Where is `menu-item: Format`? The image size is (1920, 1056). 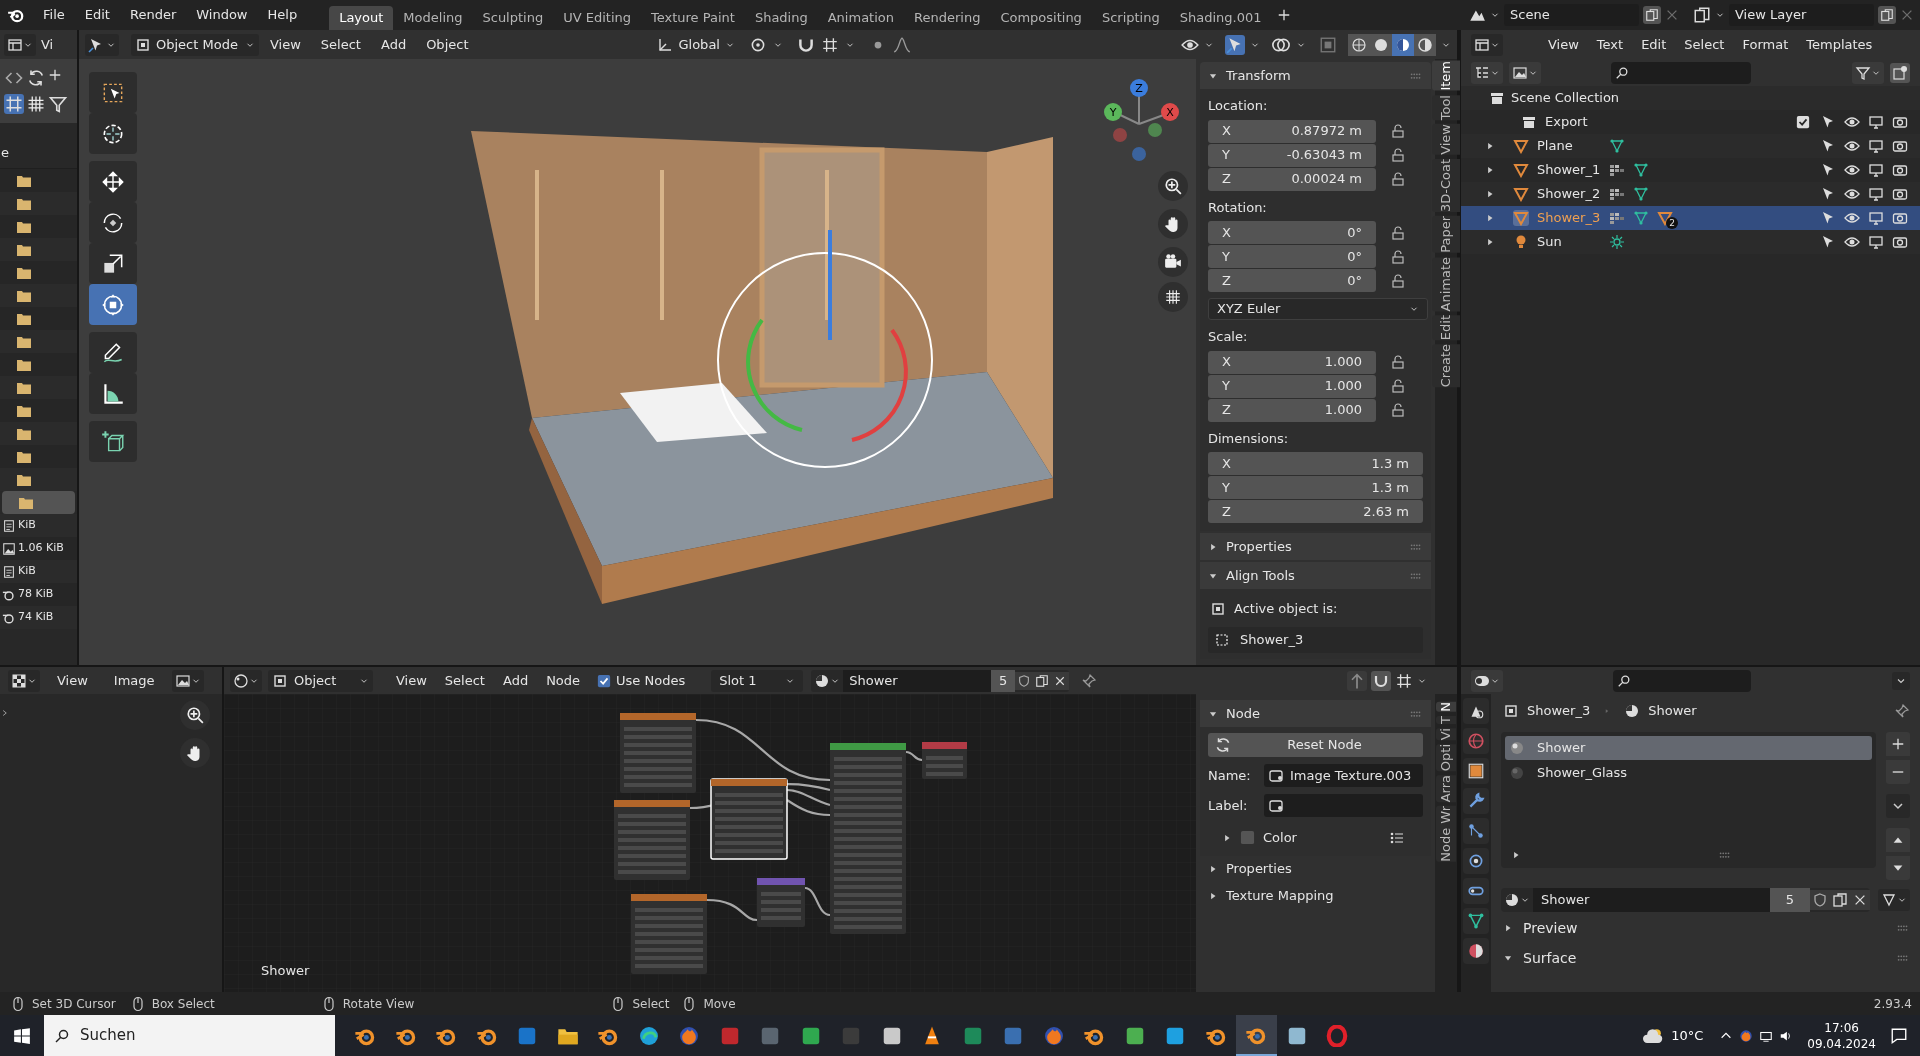
menu-item: Format is located at coordinates (1765, 44).